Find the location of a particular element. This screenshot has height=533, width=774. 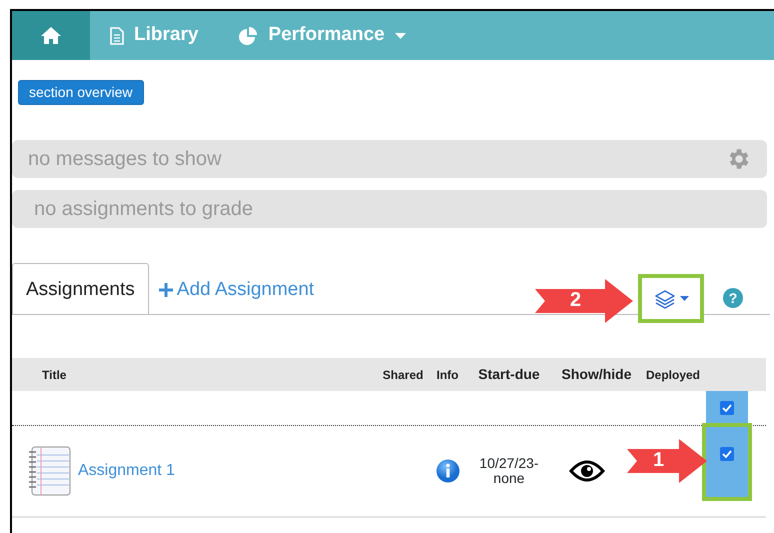

add-assignment-link: Add Assignment is located at coordinates (236, 290).